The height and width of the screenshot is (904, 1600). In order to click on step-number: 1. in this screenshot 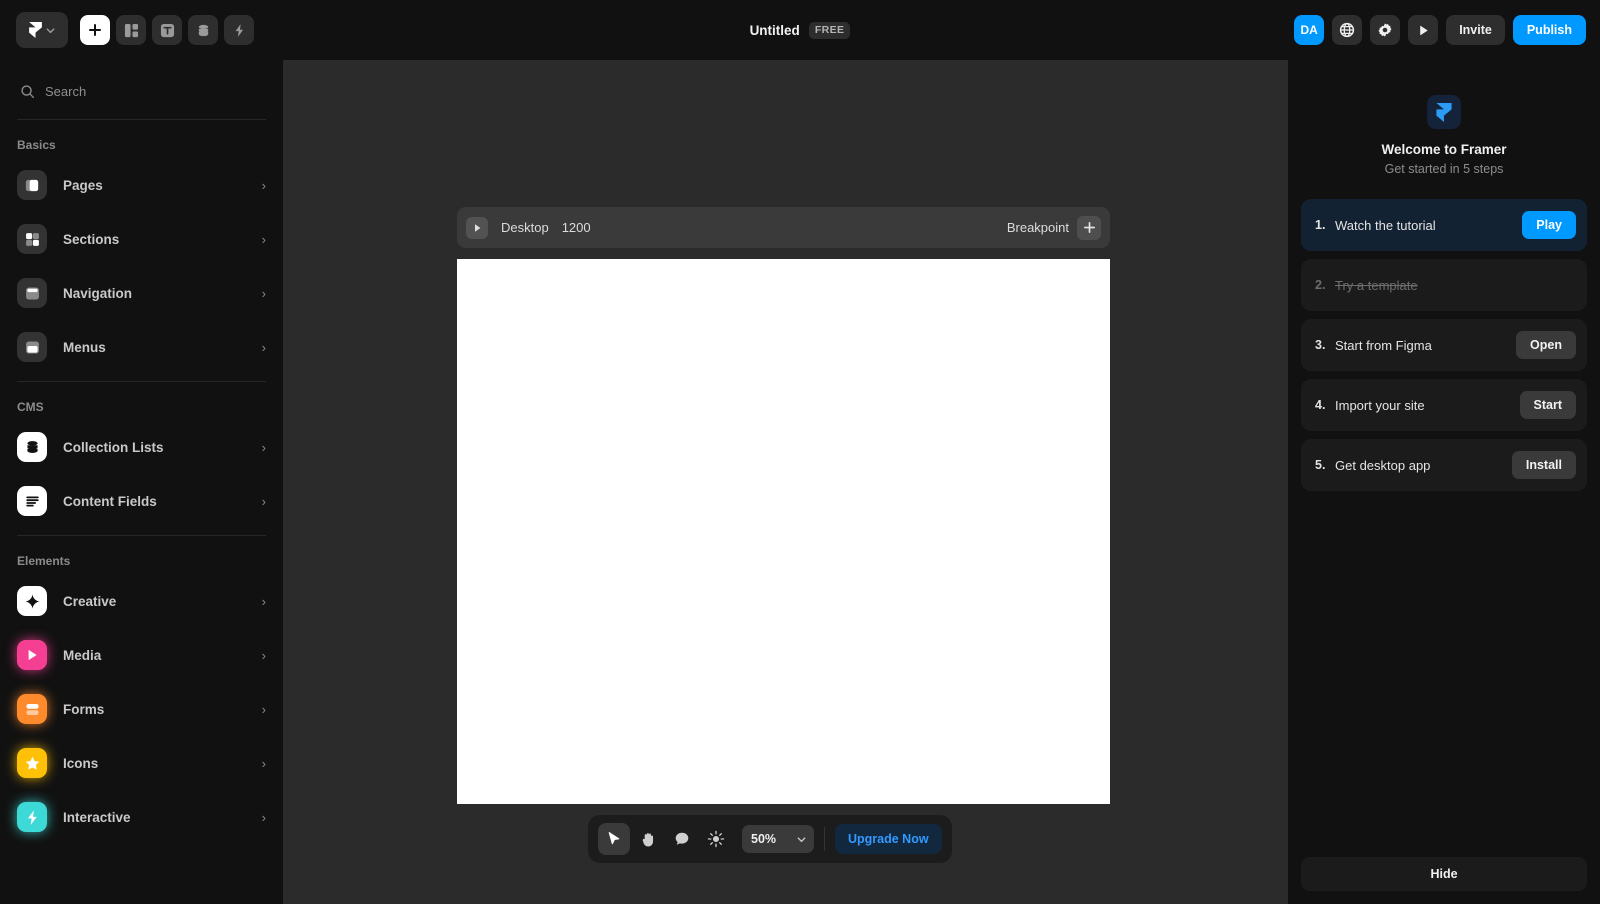, I will do `click(1320, 225)`.